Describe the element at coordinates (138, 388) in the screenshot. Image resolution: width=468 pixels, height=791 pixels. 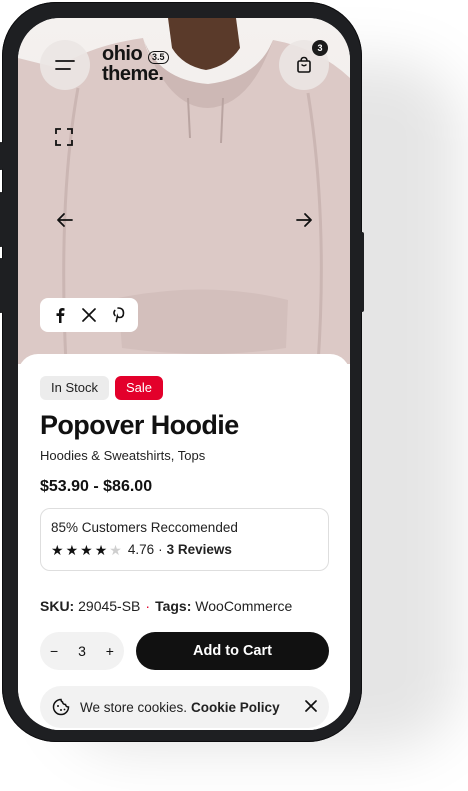
I see `sale-badge: Sale` at that location.